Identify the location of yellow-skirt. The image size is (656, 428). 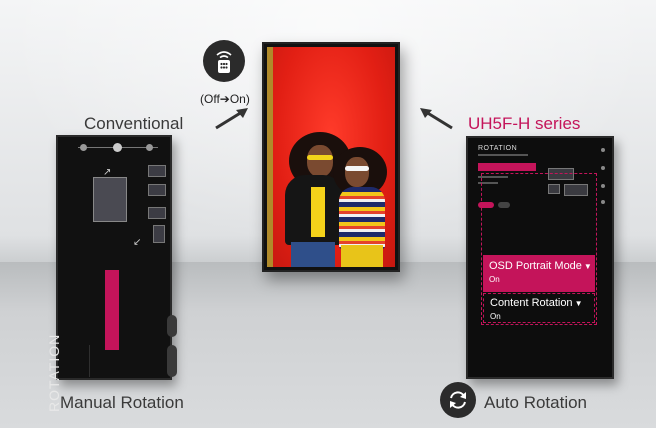
(362, 256).